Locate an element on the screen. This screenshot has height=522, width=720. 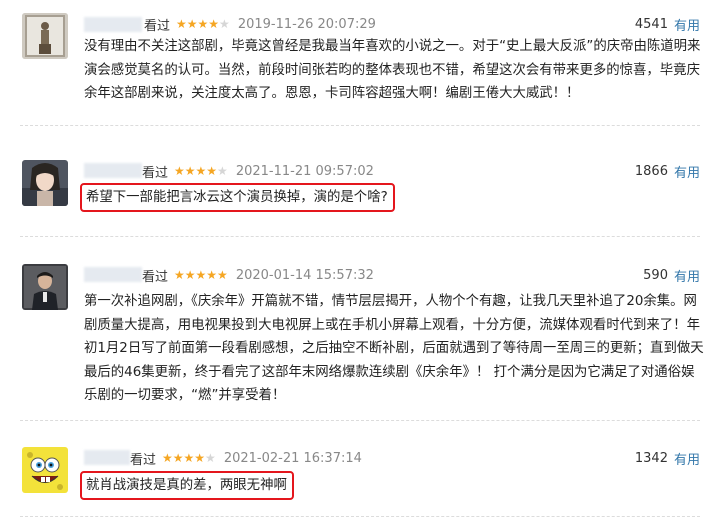
review-time: 2020-01-14 15:57:32 is located at coordinates (304, 275).